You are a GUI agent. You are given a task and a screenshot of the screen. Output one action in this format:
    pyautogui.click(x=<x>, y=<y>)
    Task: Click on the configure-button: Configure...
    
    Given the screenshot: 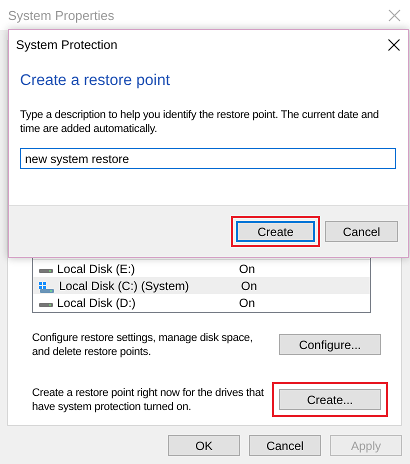 What is the action you would take?
    pyautogui.click(x=330, y=344)
    